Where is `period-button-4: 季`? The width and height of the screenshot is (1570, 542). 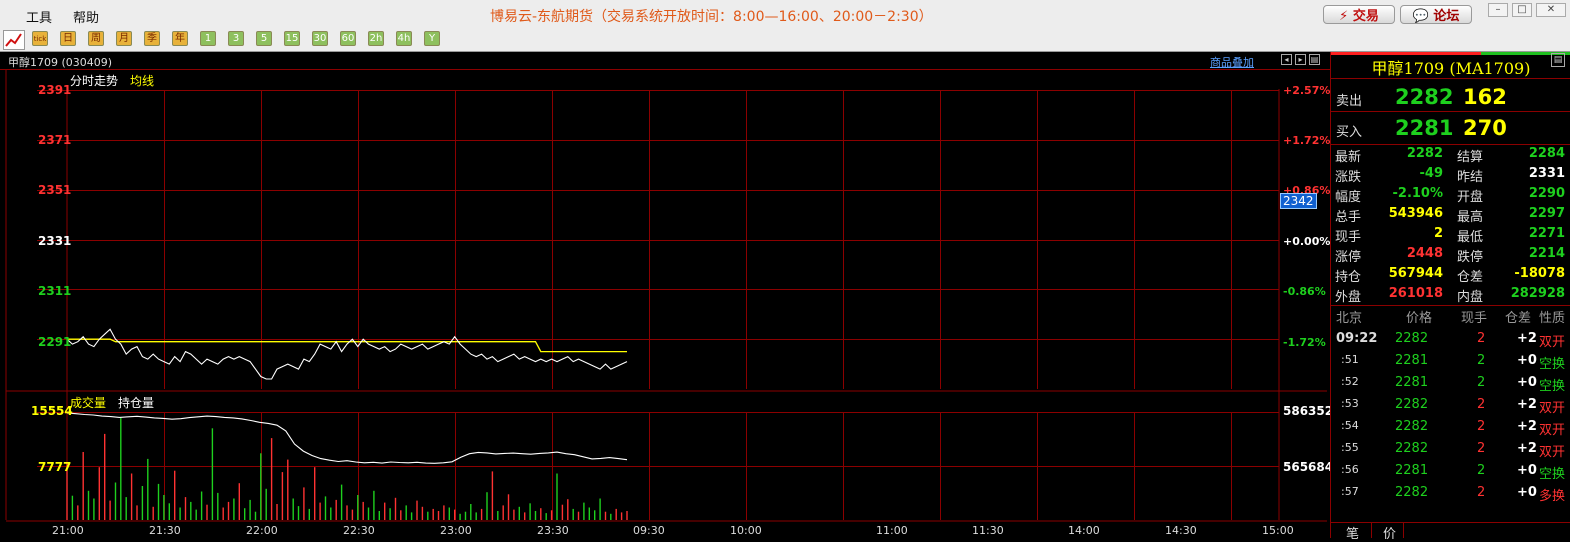 period-button-4: 季 is located at coordinates (152, 38).